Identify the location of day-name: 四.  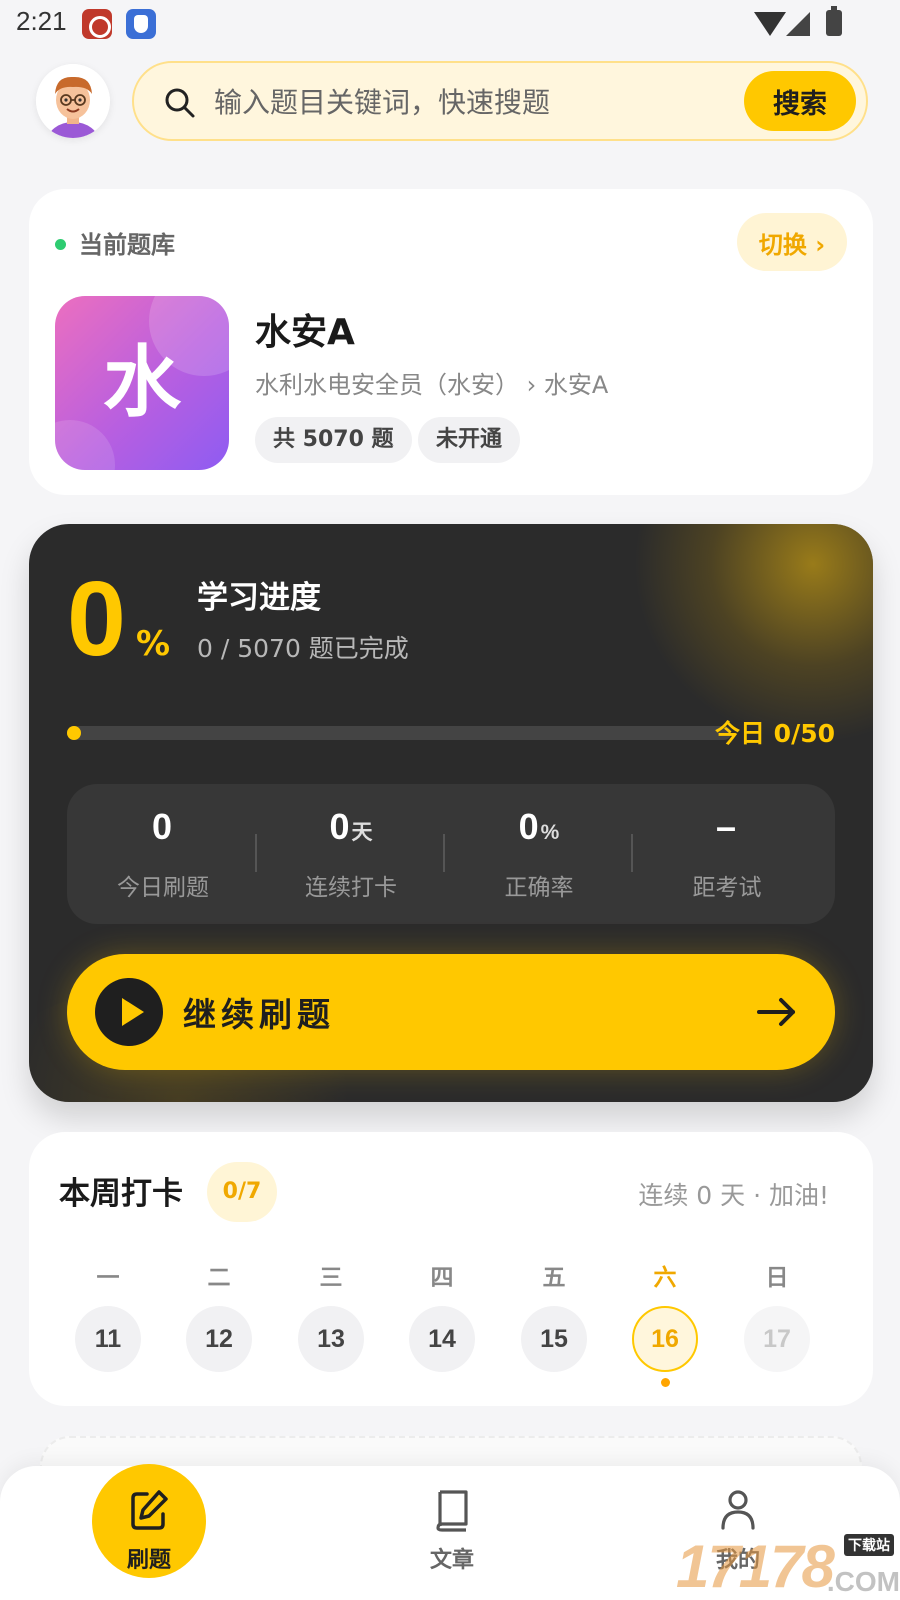
(442, 1278).